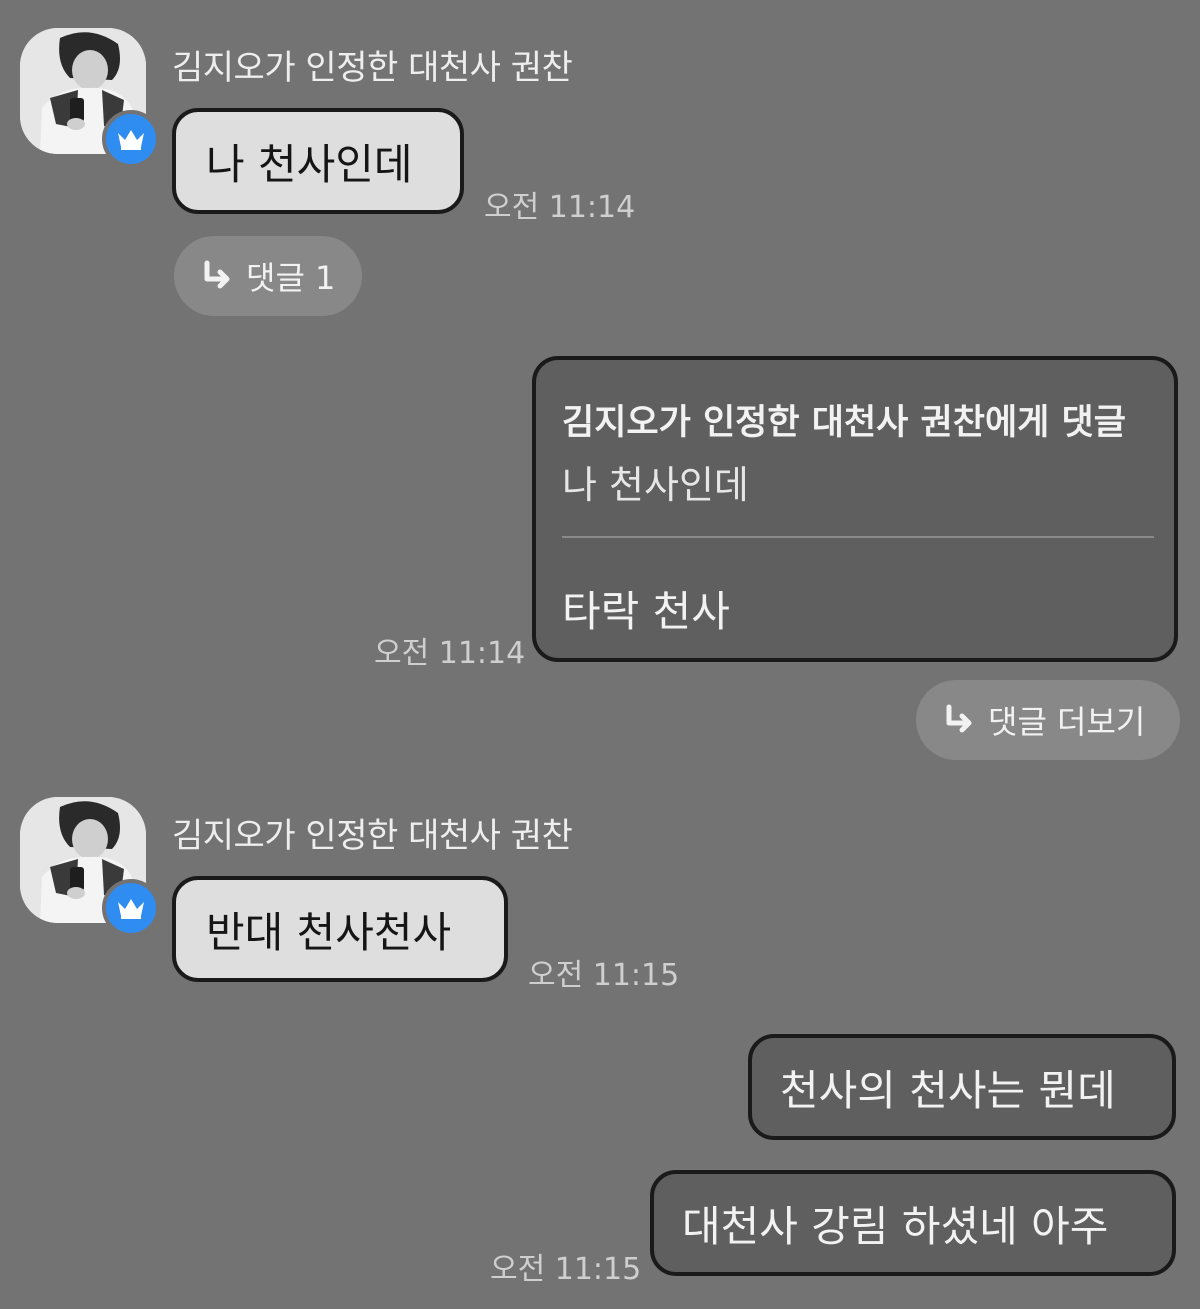 This screenshot has width=1200, height=1309. I want to click on reply-count-button: 댓글 1, so click(268, 276).